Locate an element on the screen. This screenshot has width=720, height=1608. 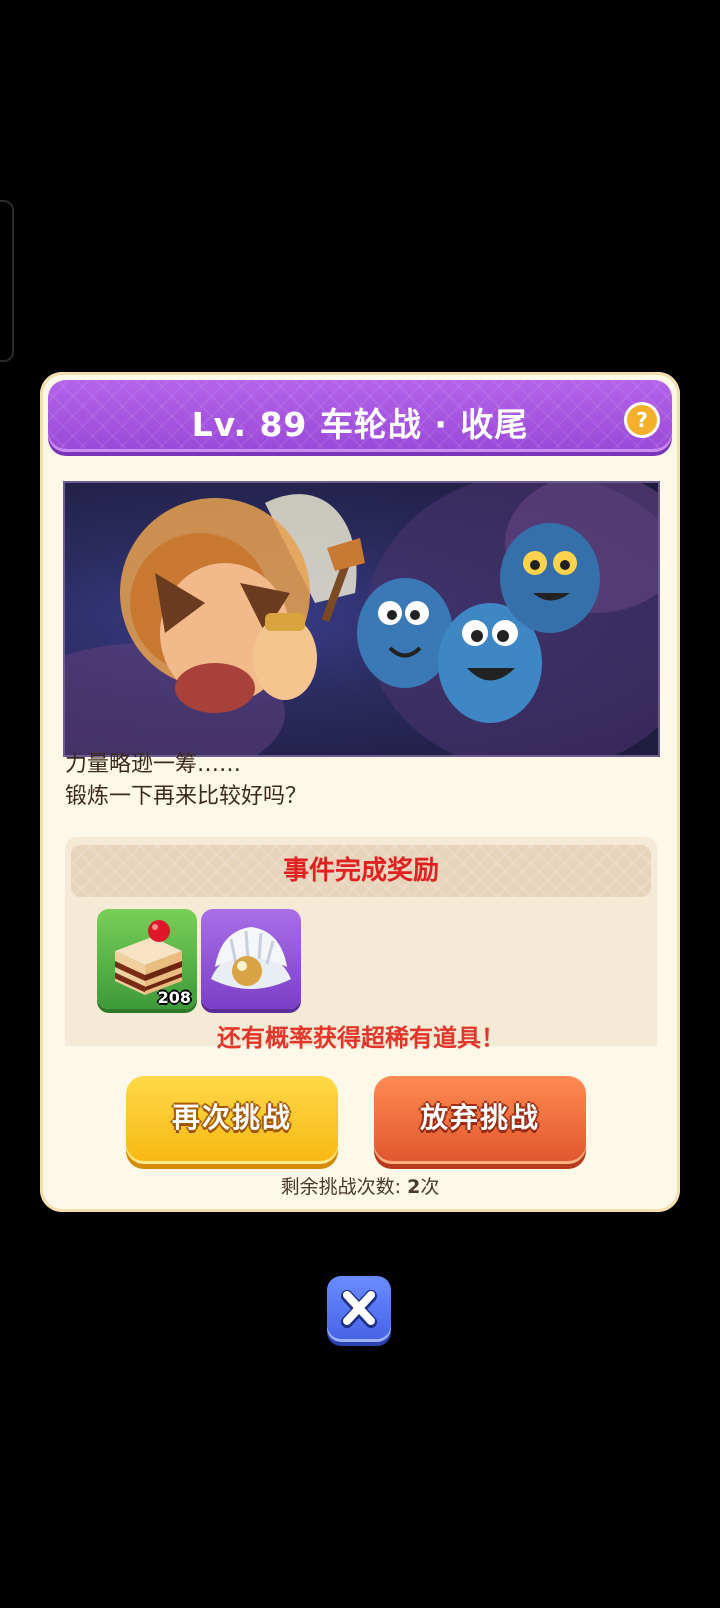
retry-challenge-button: 再次挑战 is located at coordinates (232, 1120).